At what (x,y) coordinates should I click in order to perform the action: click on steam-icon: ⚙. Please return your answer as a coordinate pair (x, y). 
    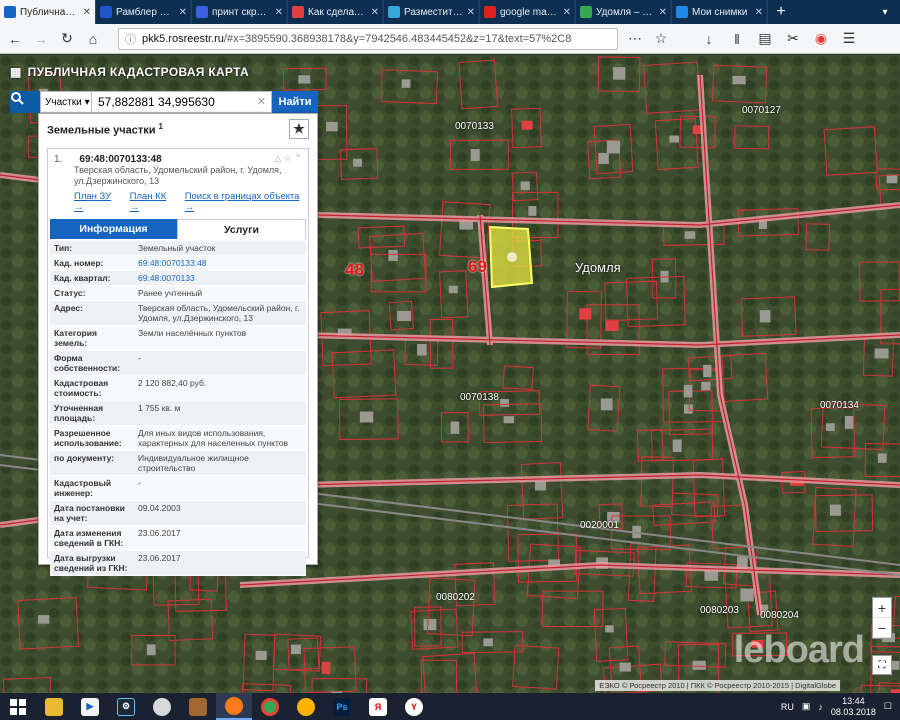
    Looking at the image, I should click on (126, 706).